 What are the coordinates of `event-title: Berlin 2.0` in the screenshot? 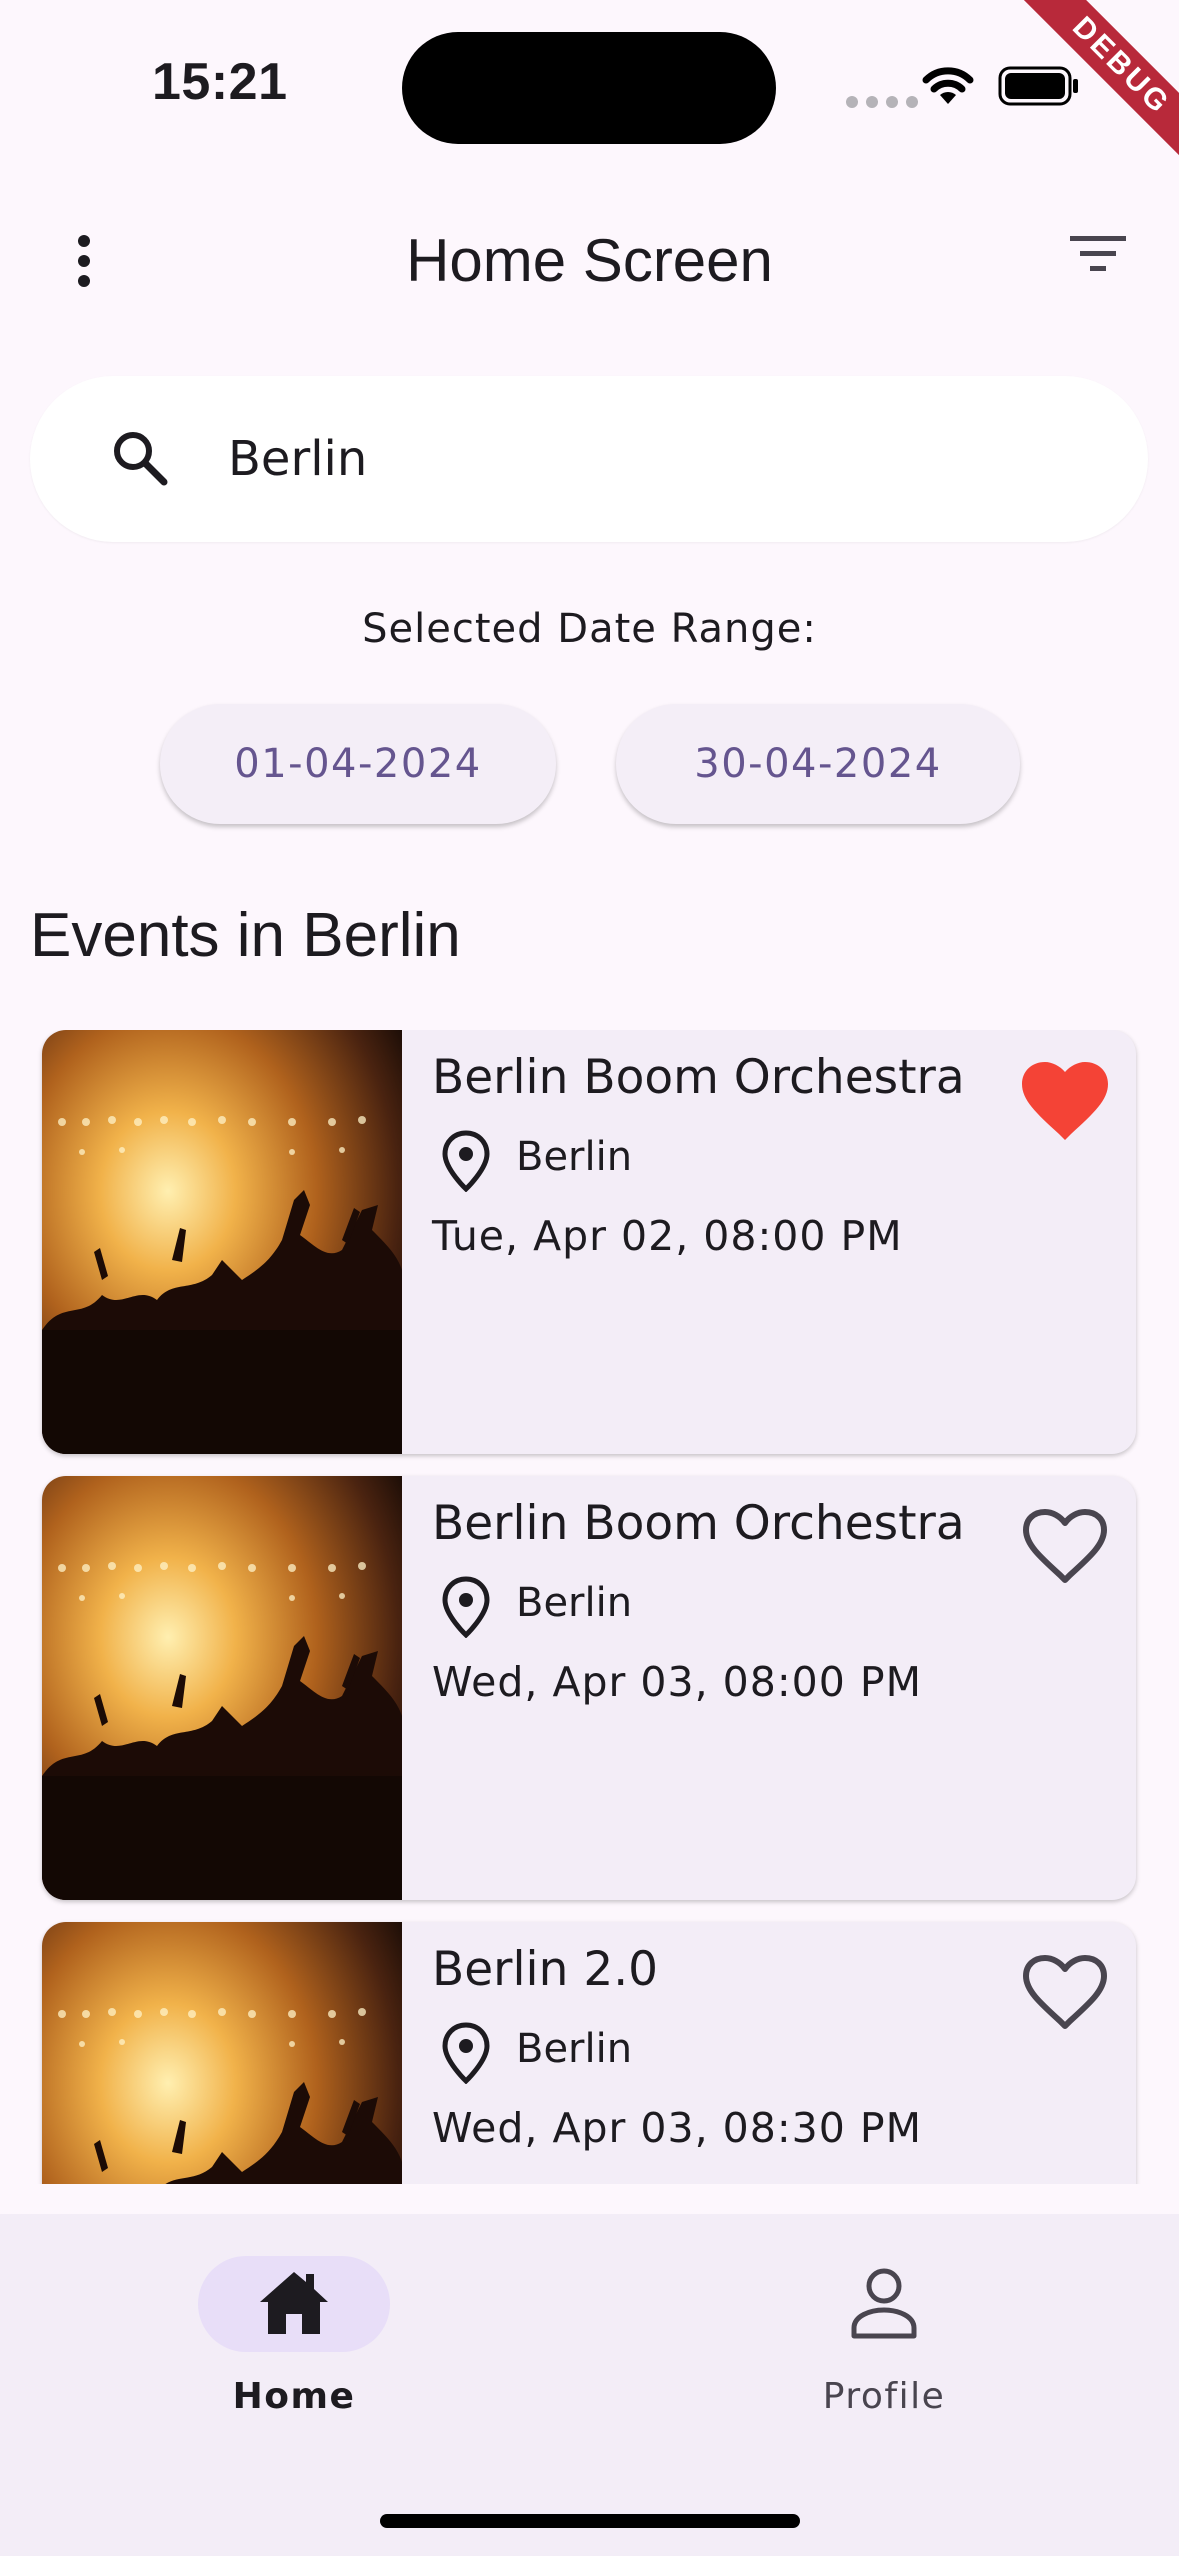 It's located at (545, 1969).